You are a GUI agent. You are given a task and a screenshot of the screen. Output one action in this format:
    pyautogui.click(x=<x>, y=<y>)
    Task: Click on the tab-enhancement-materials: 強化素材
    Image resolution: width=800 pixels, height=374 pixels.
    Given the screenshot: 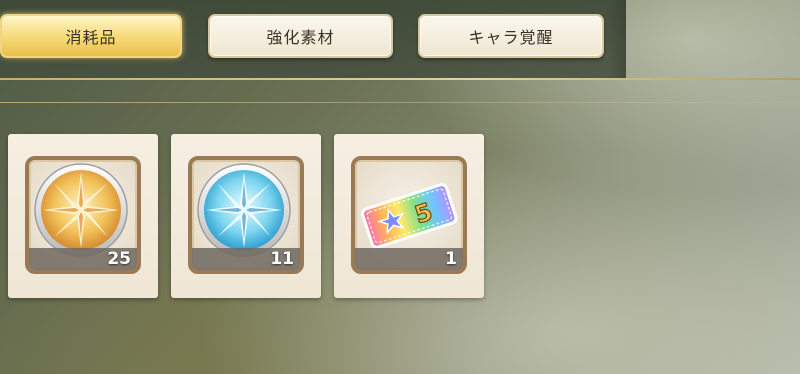 What is the action you would take?
    pyautogui.click(x=300, y=36)
    